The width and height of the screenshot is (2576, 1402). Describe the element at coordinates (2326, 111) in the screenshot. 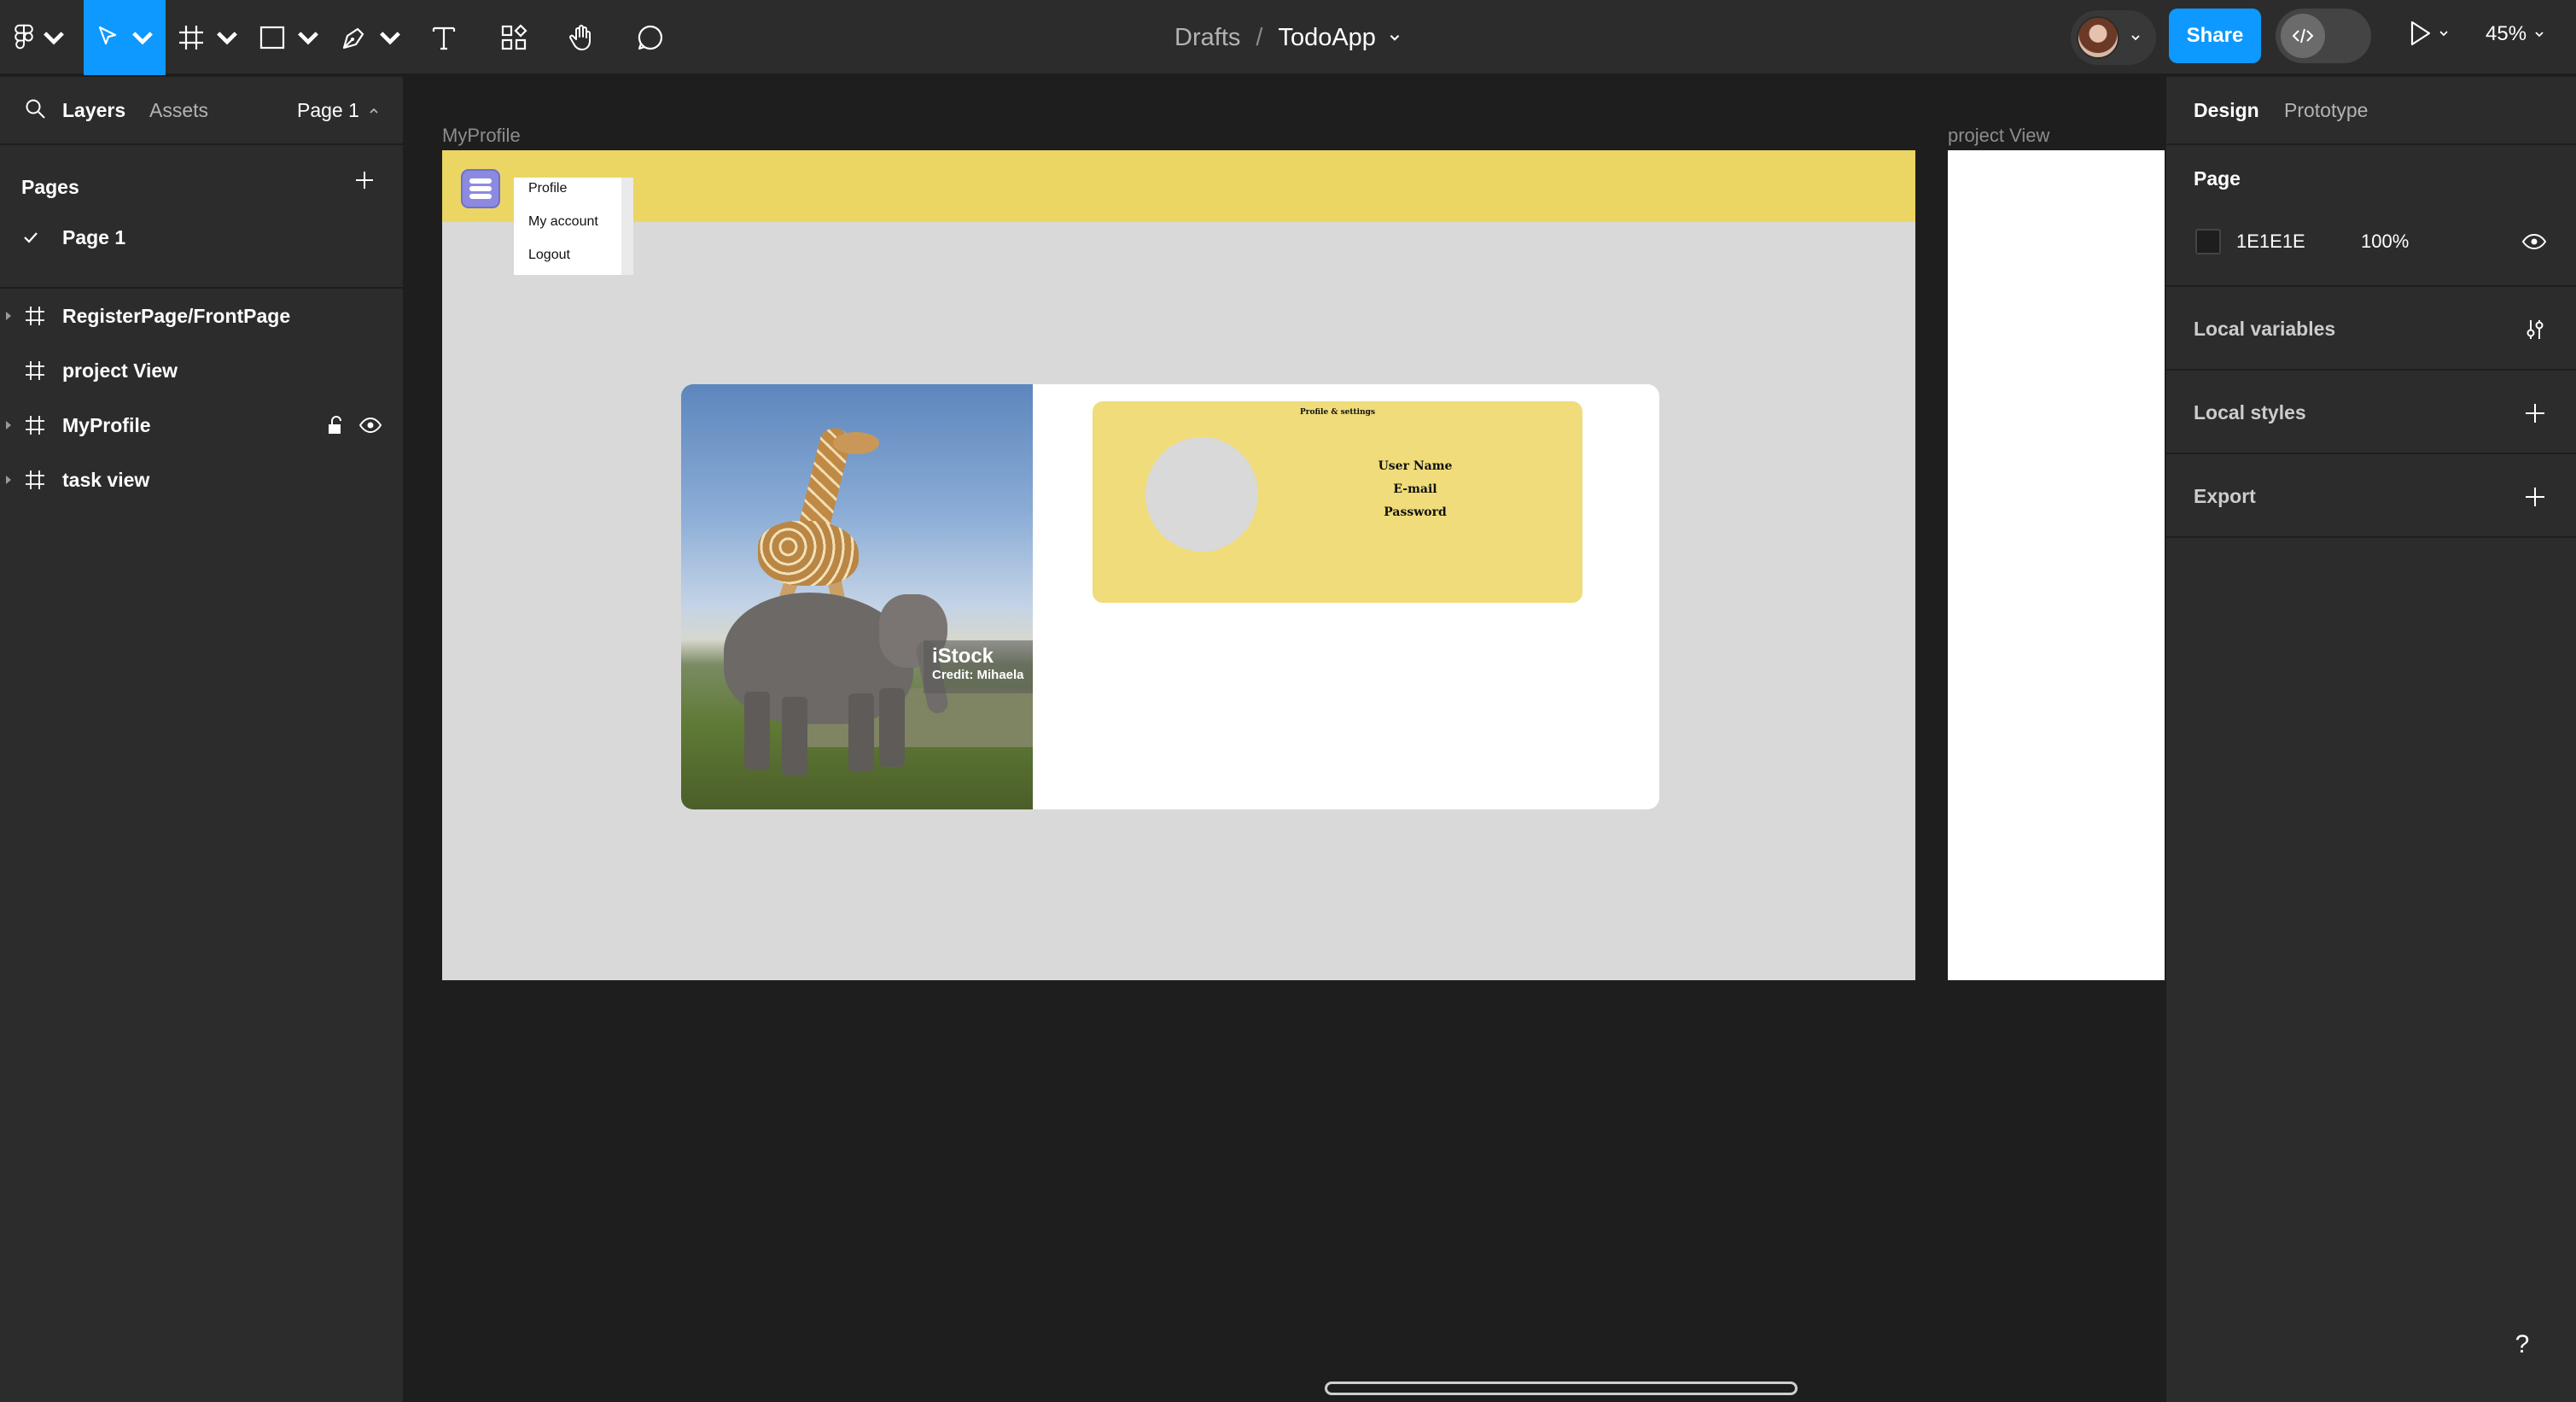

I see `tab-prototype: Prototype` at that location.